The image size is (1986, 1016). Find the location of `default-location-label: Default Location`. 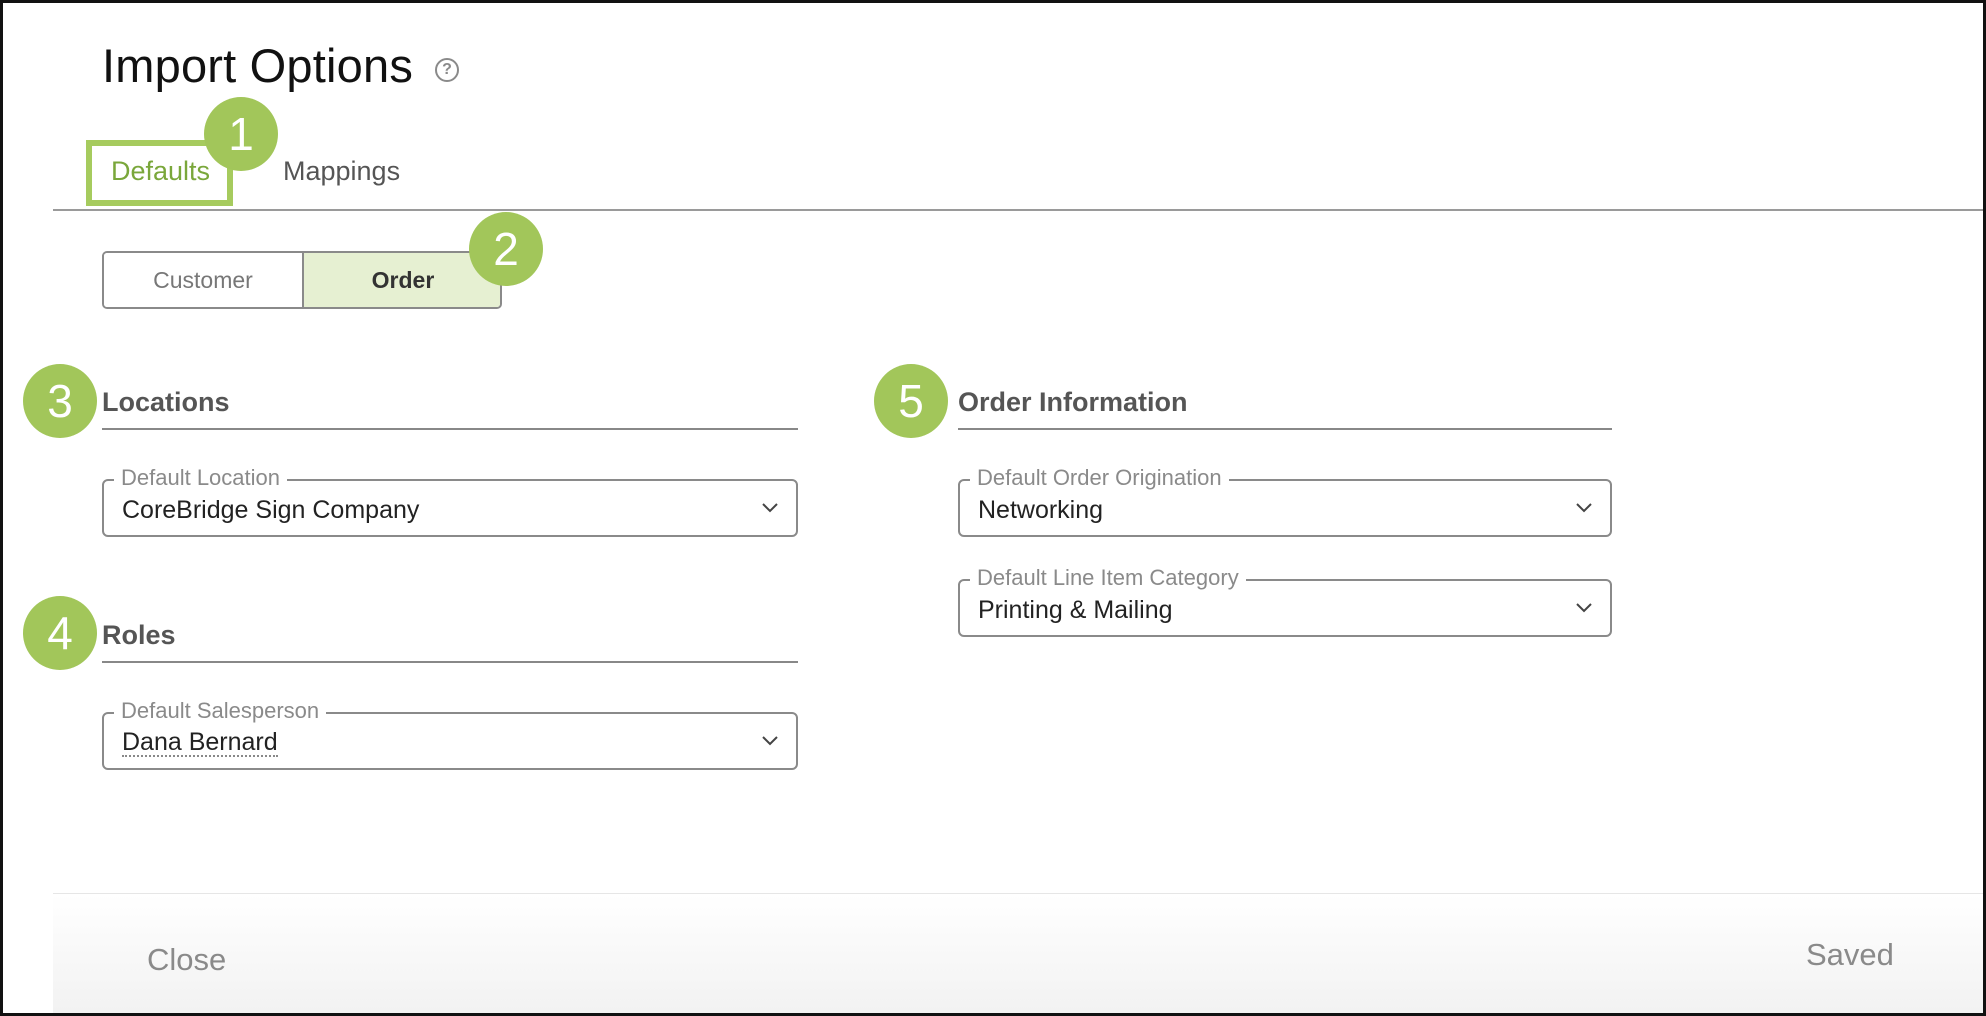

default-location-label: Default Location is located at coordinates (200, 478).